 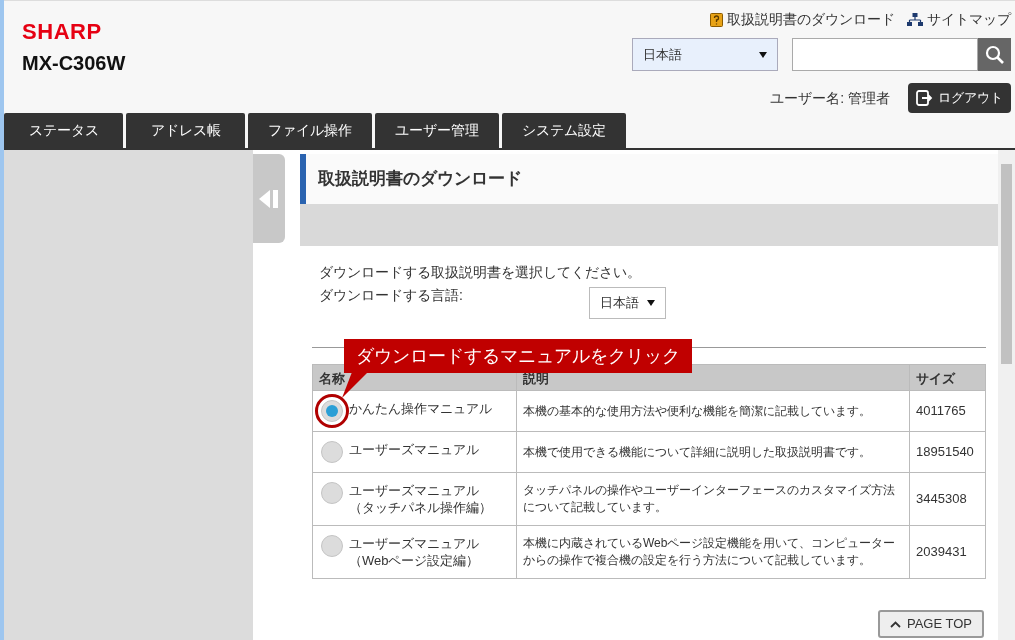 I want to click on description-cell: タッチパネルの操作やユーザーインターフェースのカスタマイズ方法について記載しています。, so click(x=713, y=499).